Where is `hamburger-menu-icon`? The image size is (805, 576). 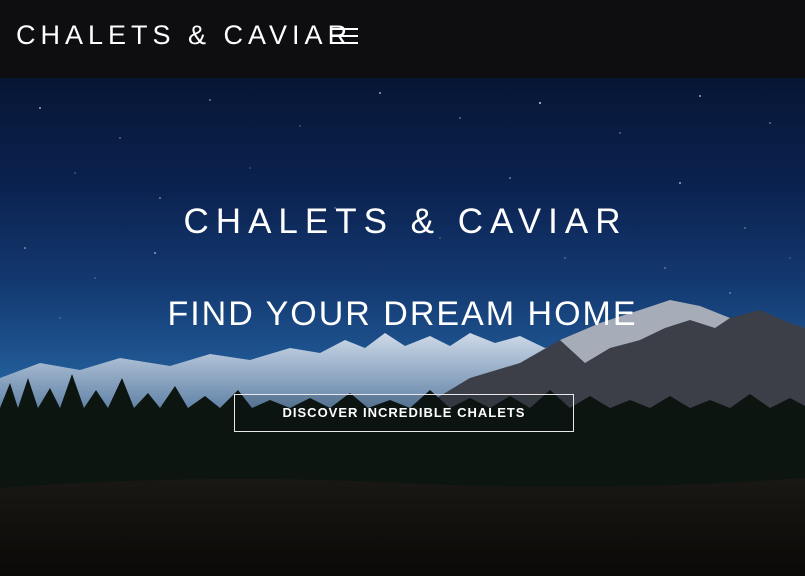 hamburger-menu-icon is located at coordinates (345, 36).